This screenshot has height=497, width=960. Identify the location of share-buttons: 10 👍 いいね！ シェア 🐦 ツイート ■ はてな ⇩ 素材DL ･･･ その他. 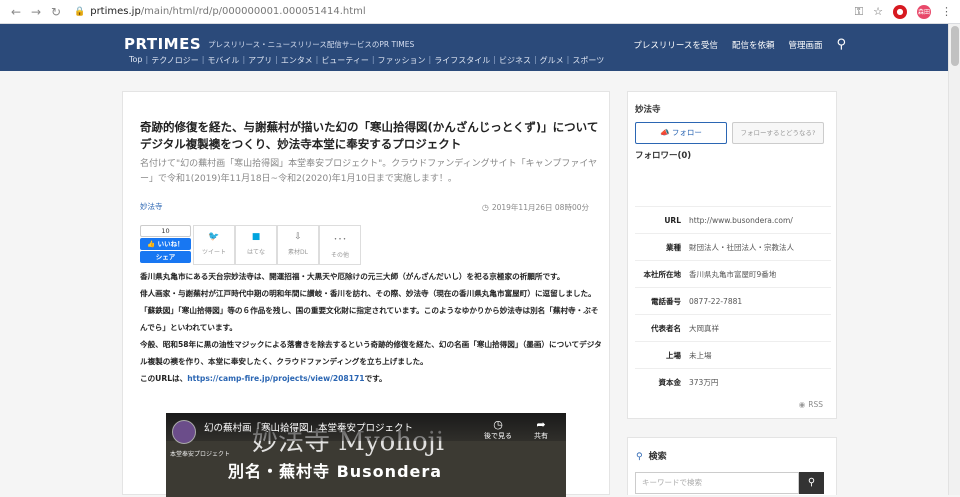
(250, 245).